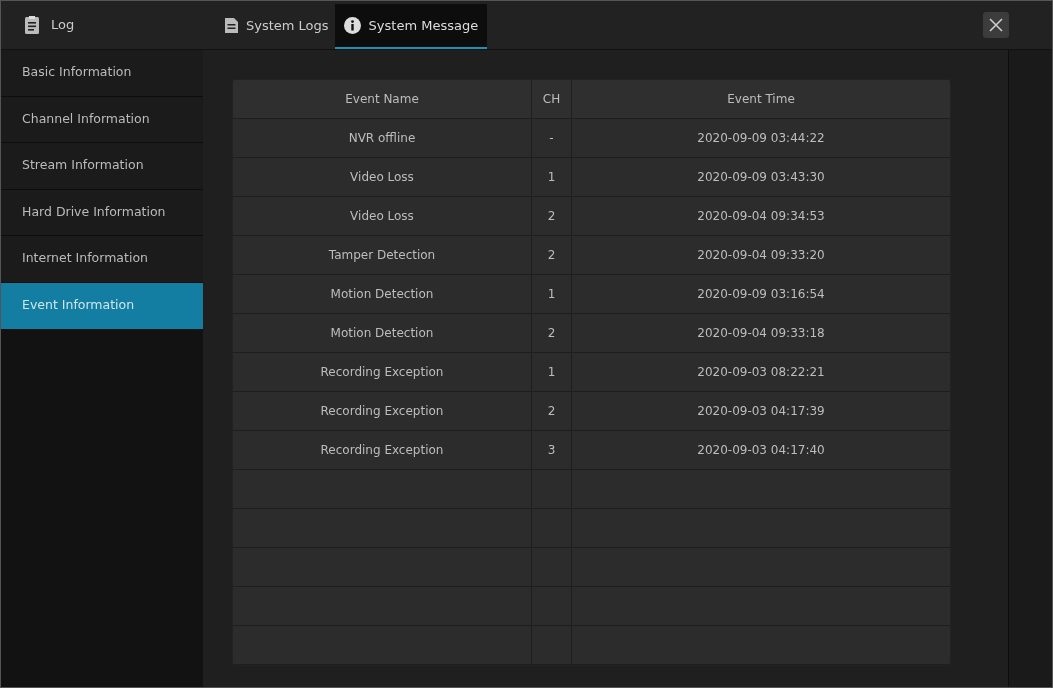  Describe the element at coordinates (231, 25) in the screenshot. I see `document-icon` at that location.